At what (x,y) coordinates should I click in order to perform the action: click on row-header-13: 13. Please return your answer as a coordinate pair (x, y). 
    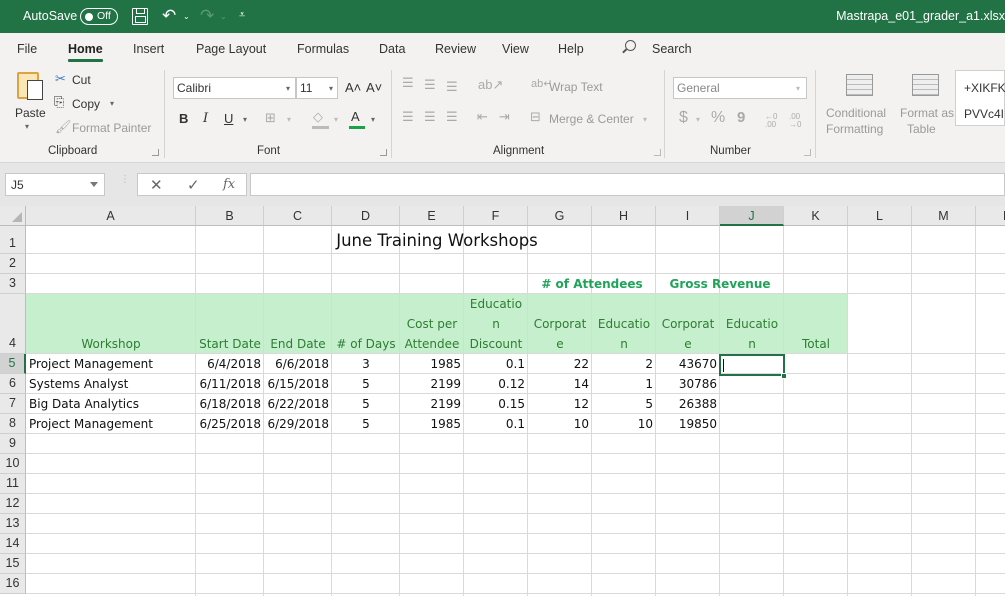
    Looking at the image, I should click on (13, 524).